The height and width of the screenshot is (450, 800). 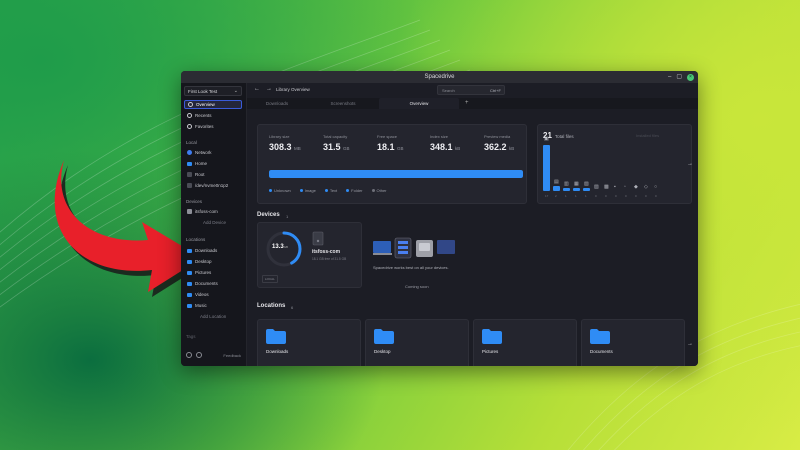 I want to click on file-kind-icon: ▫, so click(x=625, y=187).